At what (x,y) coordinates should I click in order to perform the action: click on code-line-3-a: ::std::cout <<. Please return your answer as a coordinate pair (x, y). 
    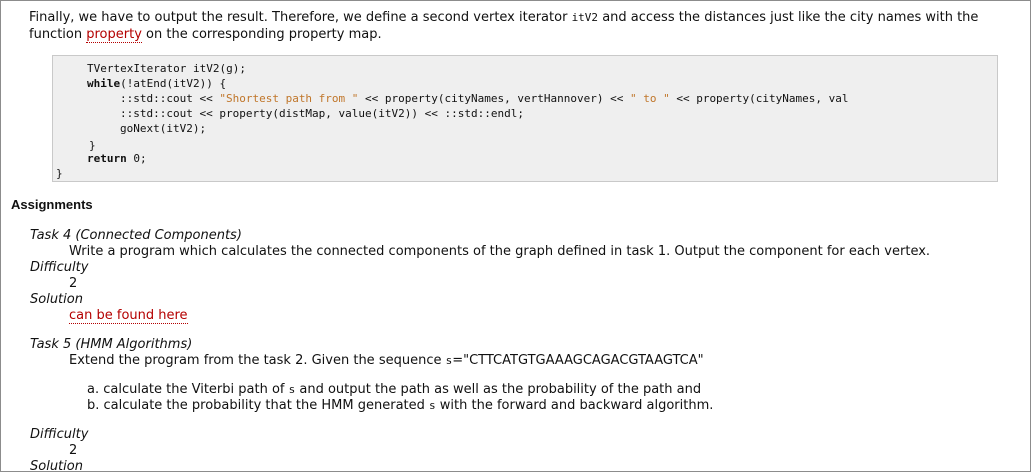
    Looking at the image, I should click on (170, 98).